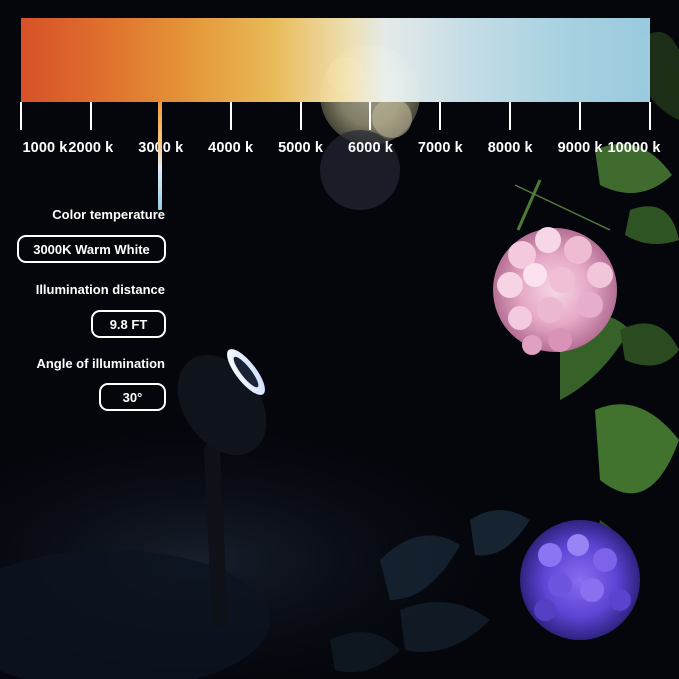  I want to click on color-temperature-value-text: 3000K Warm White, so click(91, 249).